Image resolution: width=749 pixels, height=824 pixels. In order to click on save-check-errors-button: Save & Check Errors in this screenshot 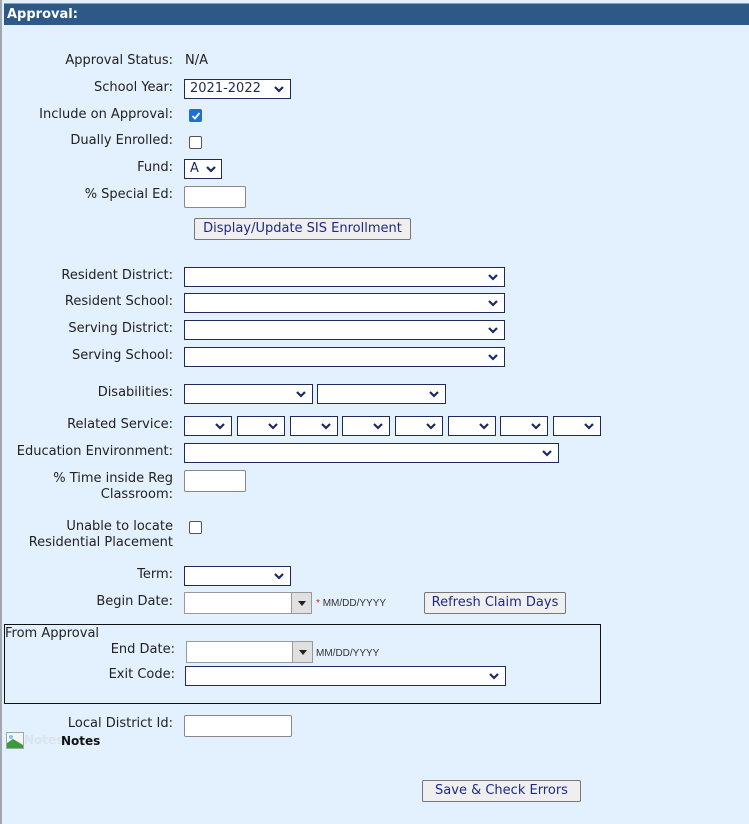, I will do `click(501, 791)`.